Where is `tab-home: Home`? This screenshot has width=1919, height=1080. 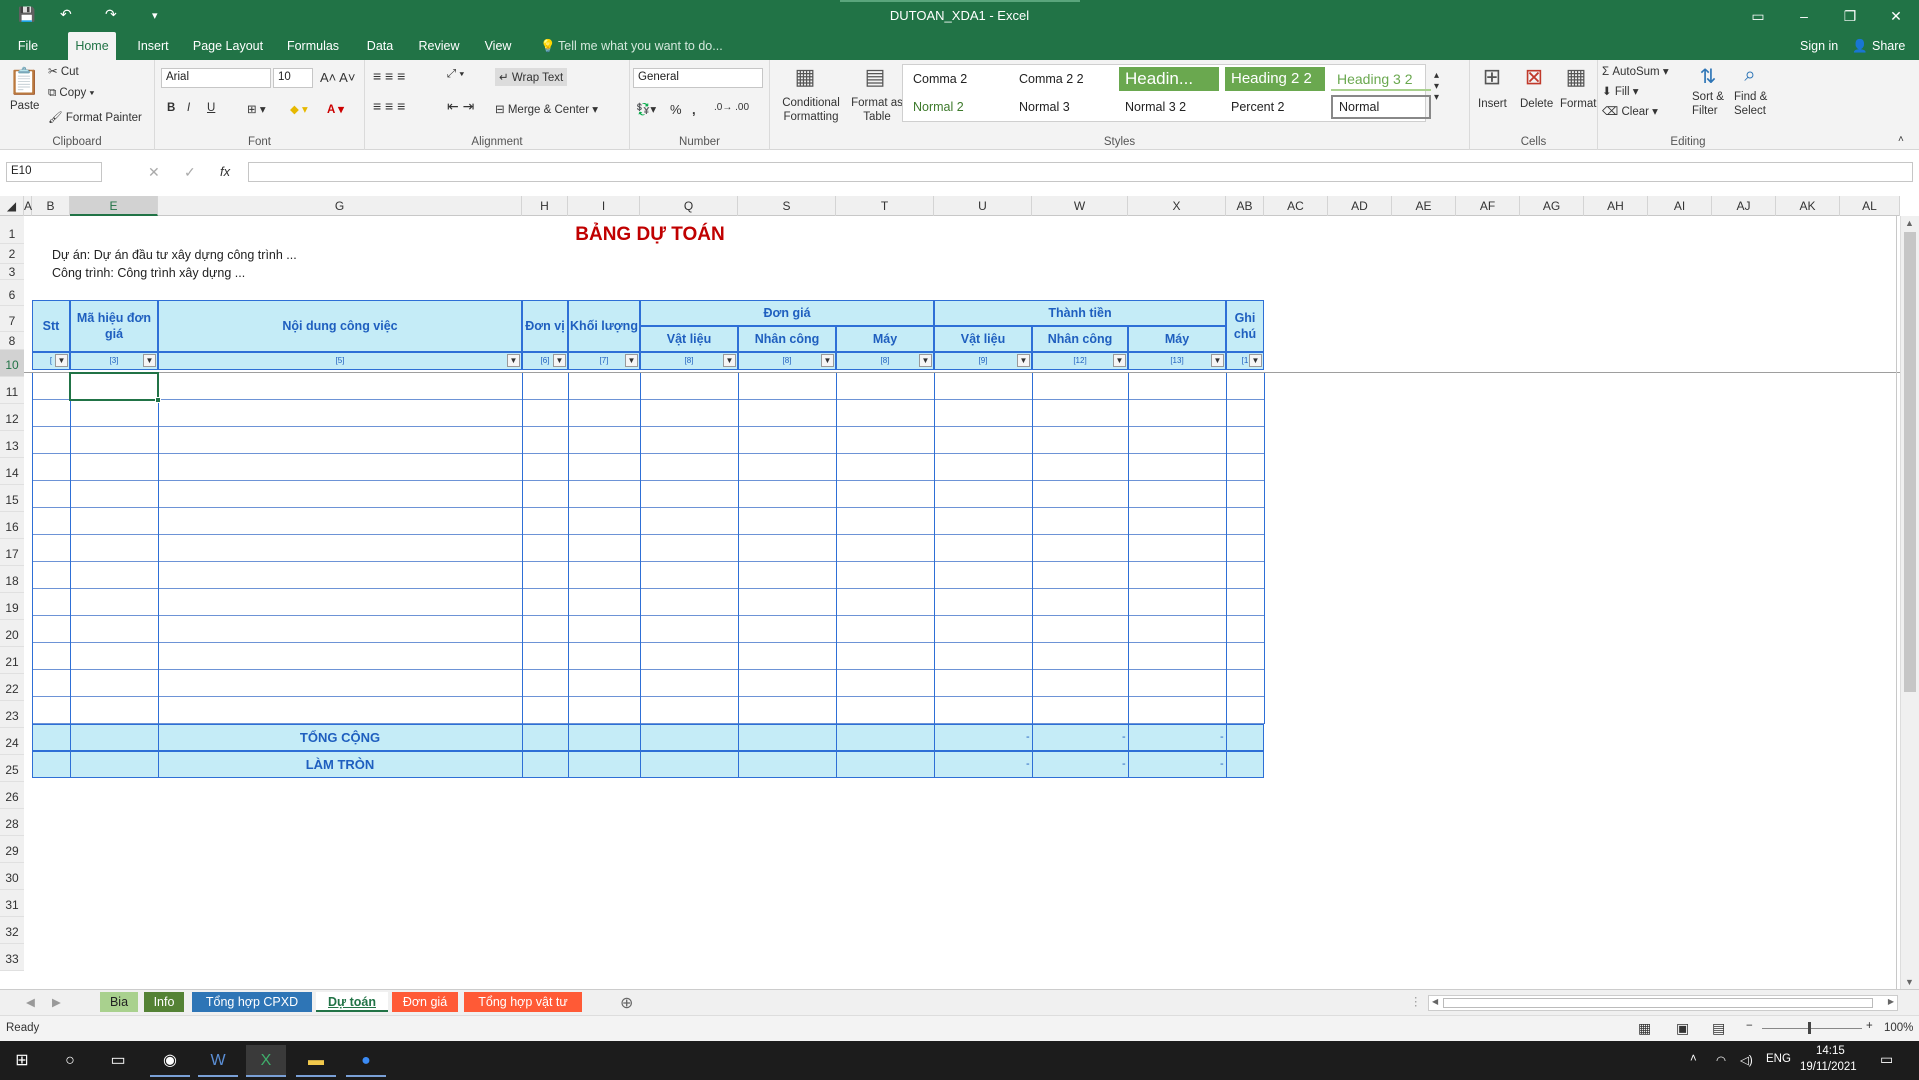
tab-home: Home is located at coordinates (92, 46).